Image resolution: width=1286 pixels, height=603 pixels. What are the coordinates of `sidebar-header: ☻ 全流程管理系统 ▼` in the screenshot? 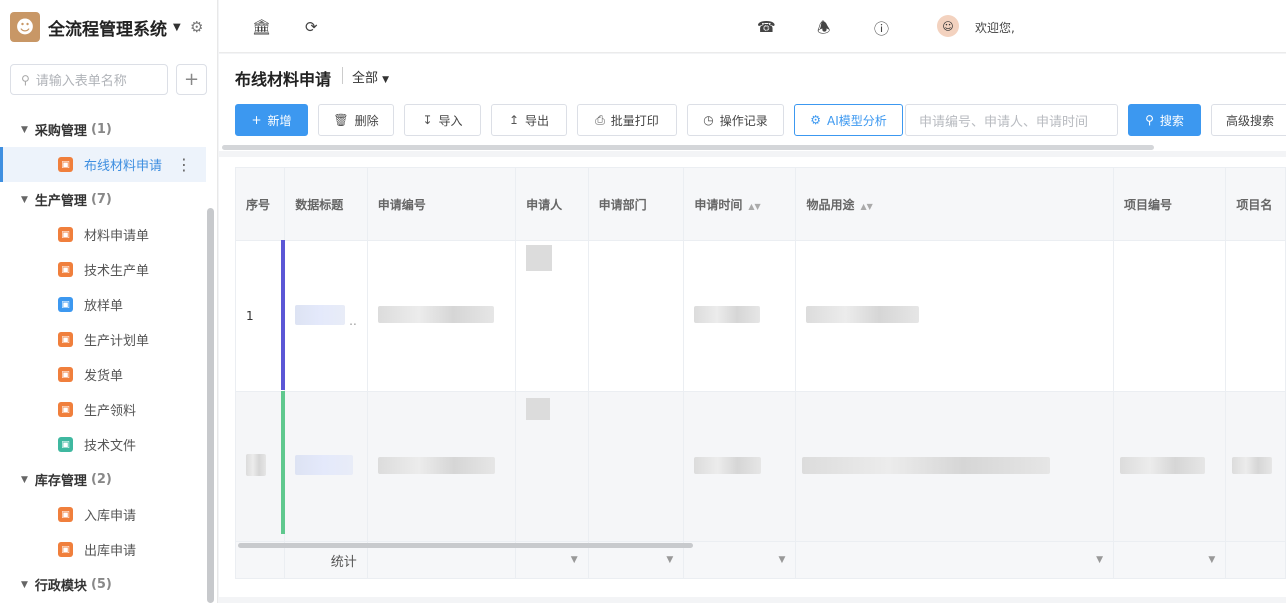 It's located at (108, 27).